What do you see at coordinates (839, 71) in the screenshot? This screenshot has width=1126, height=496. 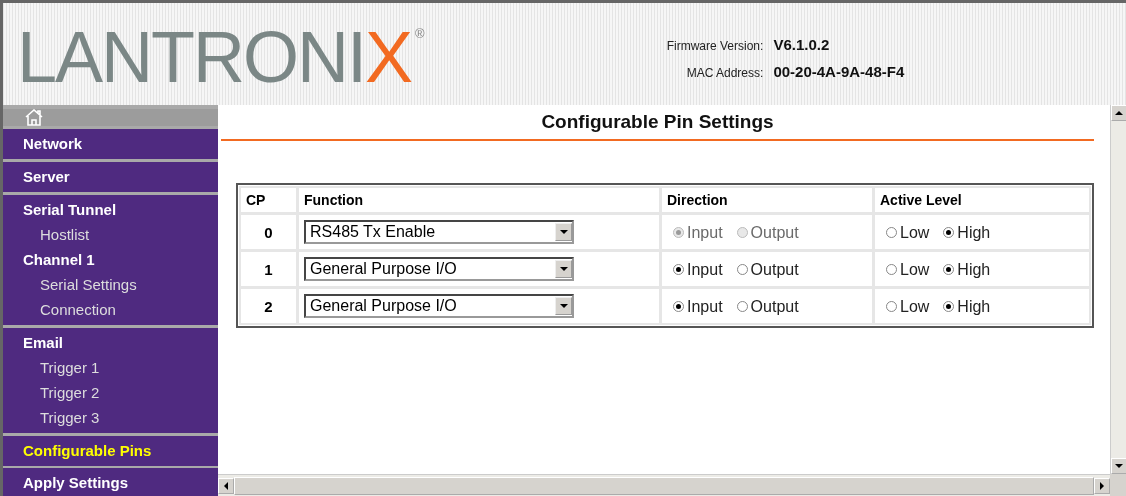 I see `mac-address: 00-20-4A-9A-48-F4` at bounding box center [839, 71].